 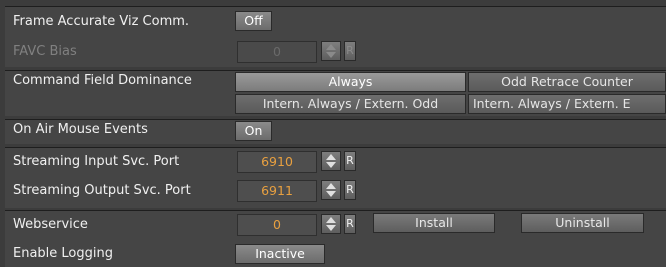 I want to click on webservice-port-field: 0, so click(x=277, y=225).